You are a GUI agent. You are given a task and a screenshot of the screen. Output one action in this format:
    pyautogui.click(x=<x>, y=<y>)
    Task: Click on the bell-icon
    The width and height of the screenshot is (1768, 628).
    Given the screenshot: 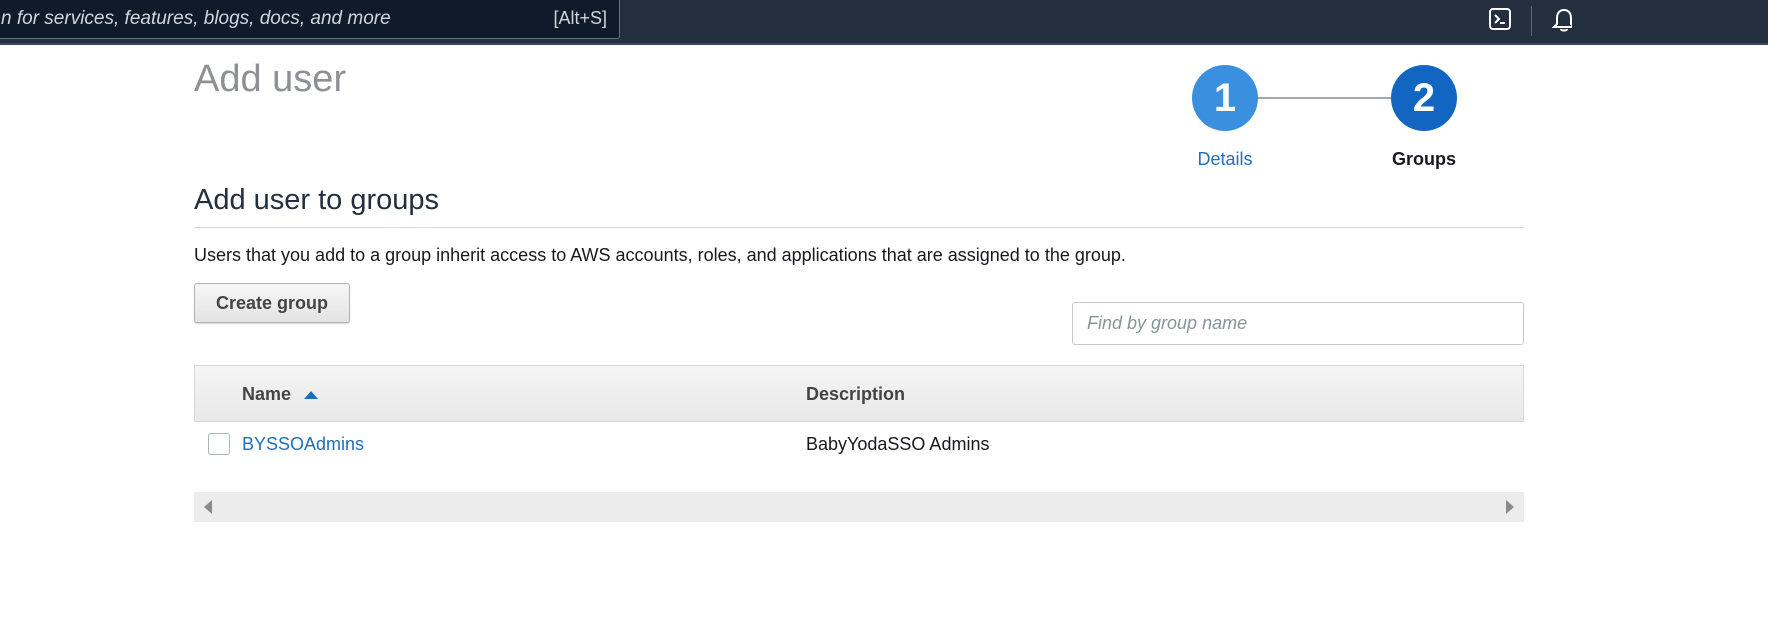 What is the action you would take?
    pyautogui.click(x=1562, y=20)
    